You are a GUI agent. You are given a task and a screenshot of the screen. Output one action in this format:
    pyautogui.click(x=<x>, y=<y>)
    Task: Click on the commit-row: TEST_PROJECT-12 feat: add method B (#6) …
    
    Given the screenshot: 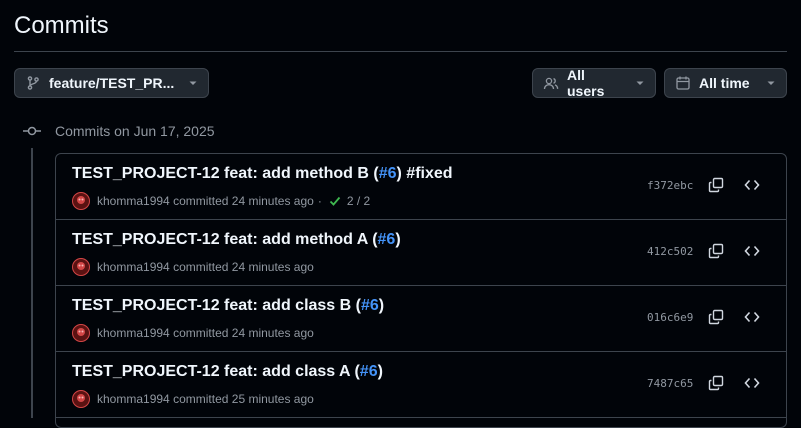 What is the action you would take?
    pyautogui.click(x=421, y=187)
    